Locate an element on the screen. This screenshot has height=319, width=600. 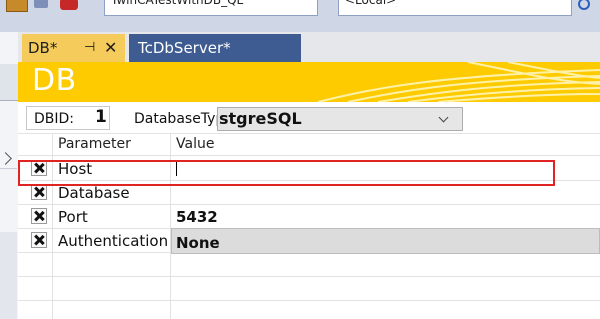
tab-db: DB* ⊣ ✕ is located at coordinates (73, 48).